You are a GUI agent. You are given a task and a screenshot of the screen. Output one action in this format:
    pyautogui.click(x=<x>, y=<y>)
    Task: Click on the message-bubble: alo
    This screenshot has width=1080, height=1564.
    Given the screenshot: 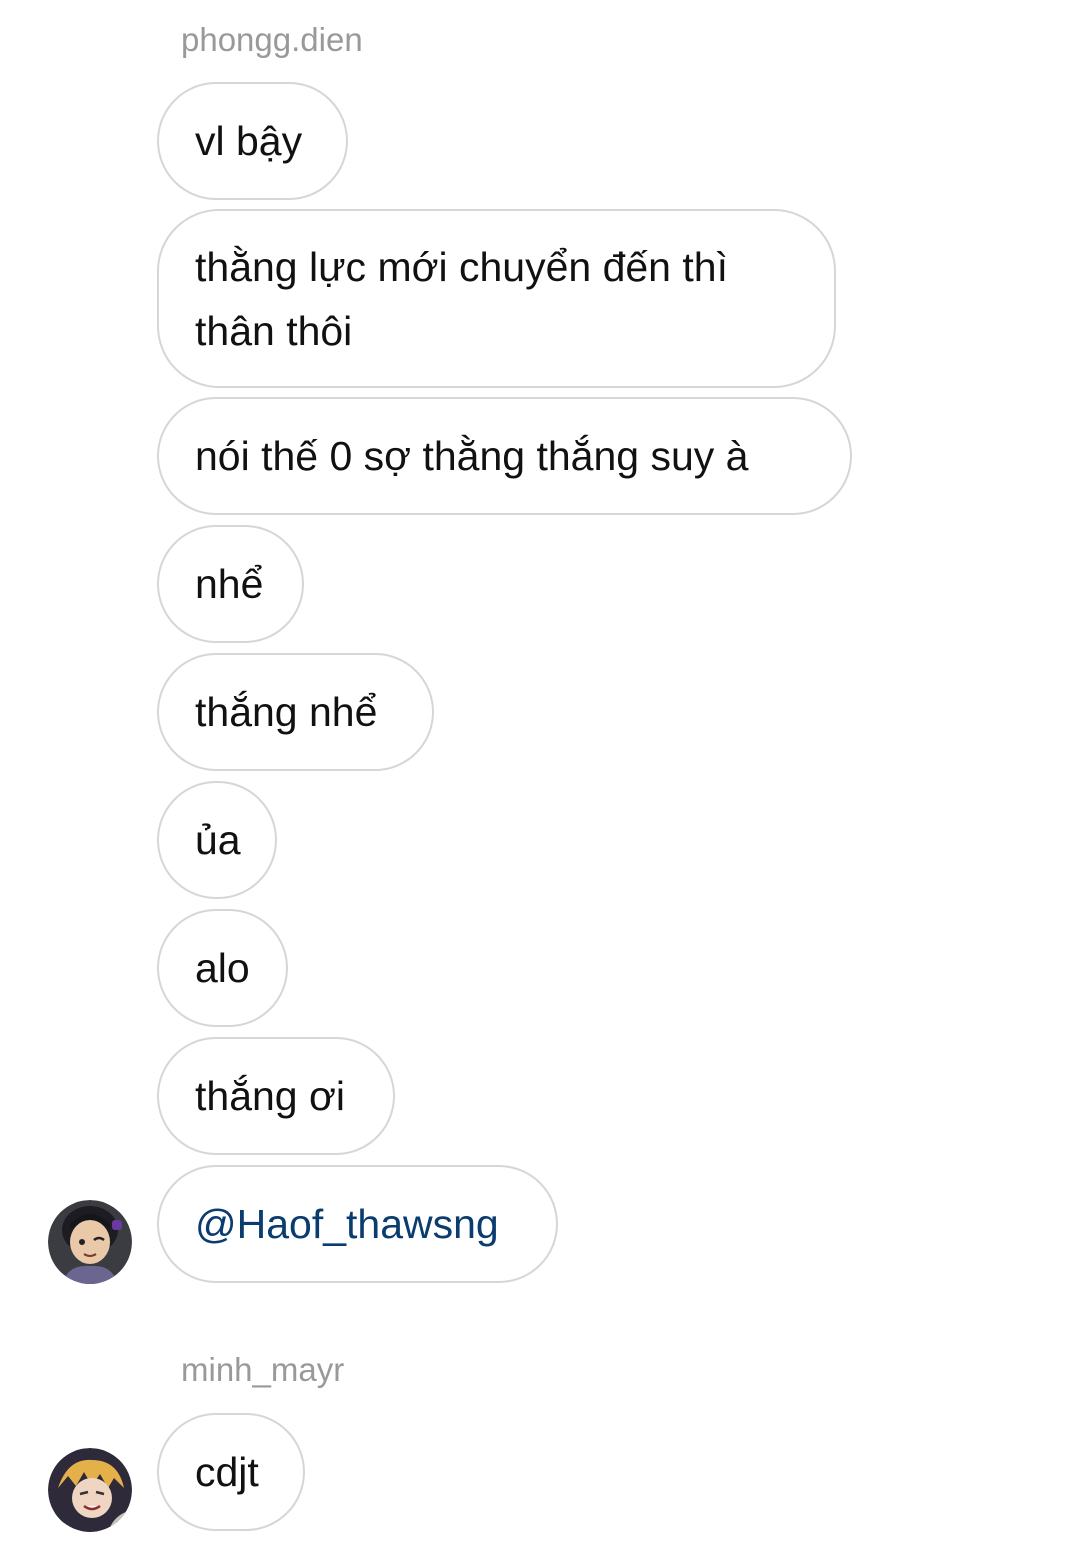 What is the action you would take?
    pyautogui.click(x=222, y=968)
    